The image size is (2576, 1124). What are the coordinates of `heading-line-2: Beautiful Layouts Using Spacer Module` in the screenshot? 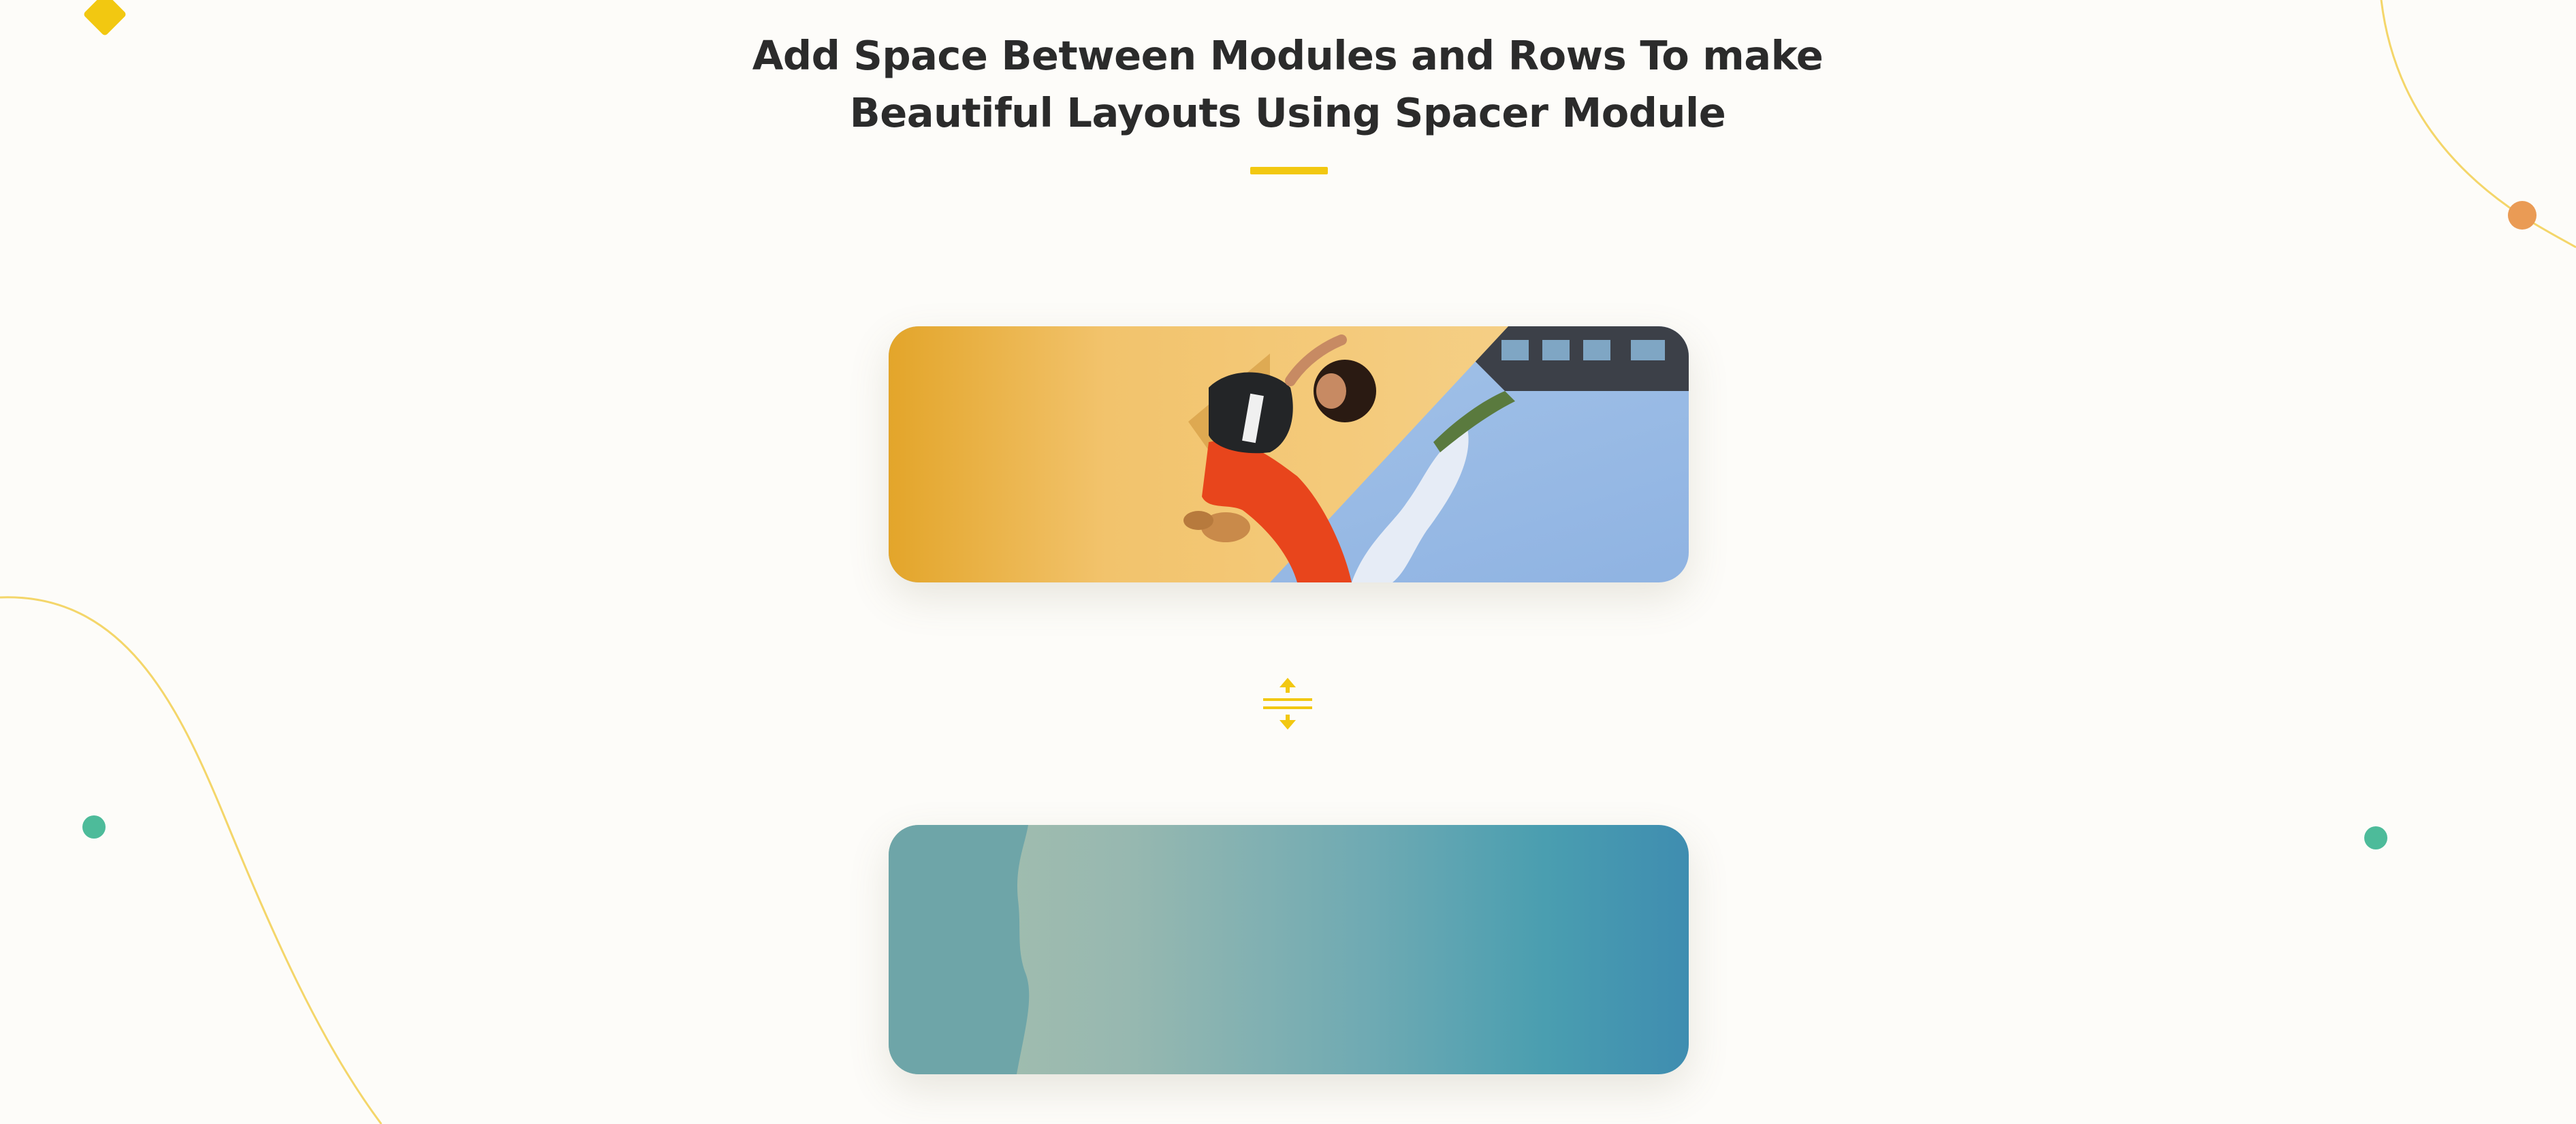 It's located at (1287, 112).